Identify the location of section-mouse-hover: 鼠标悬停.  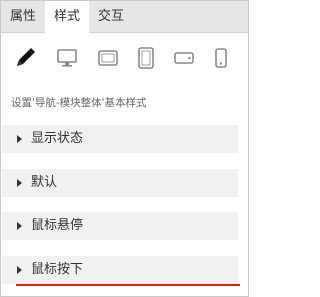
(120, 226).